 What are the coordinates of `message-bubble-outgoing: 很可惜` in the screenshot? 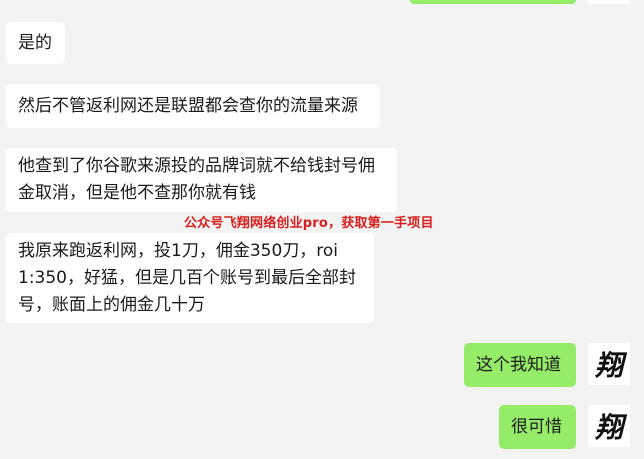 It's located at (537, 427).